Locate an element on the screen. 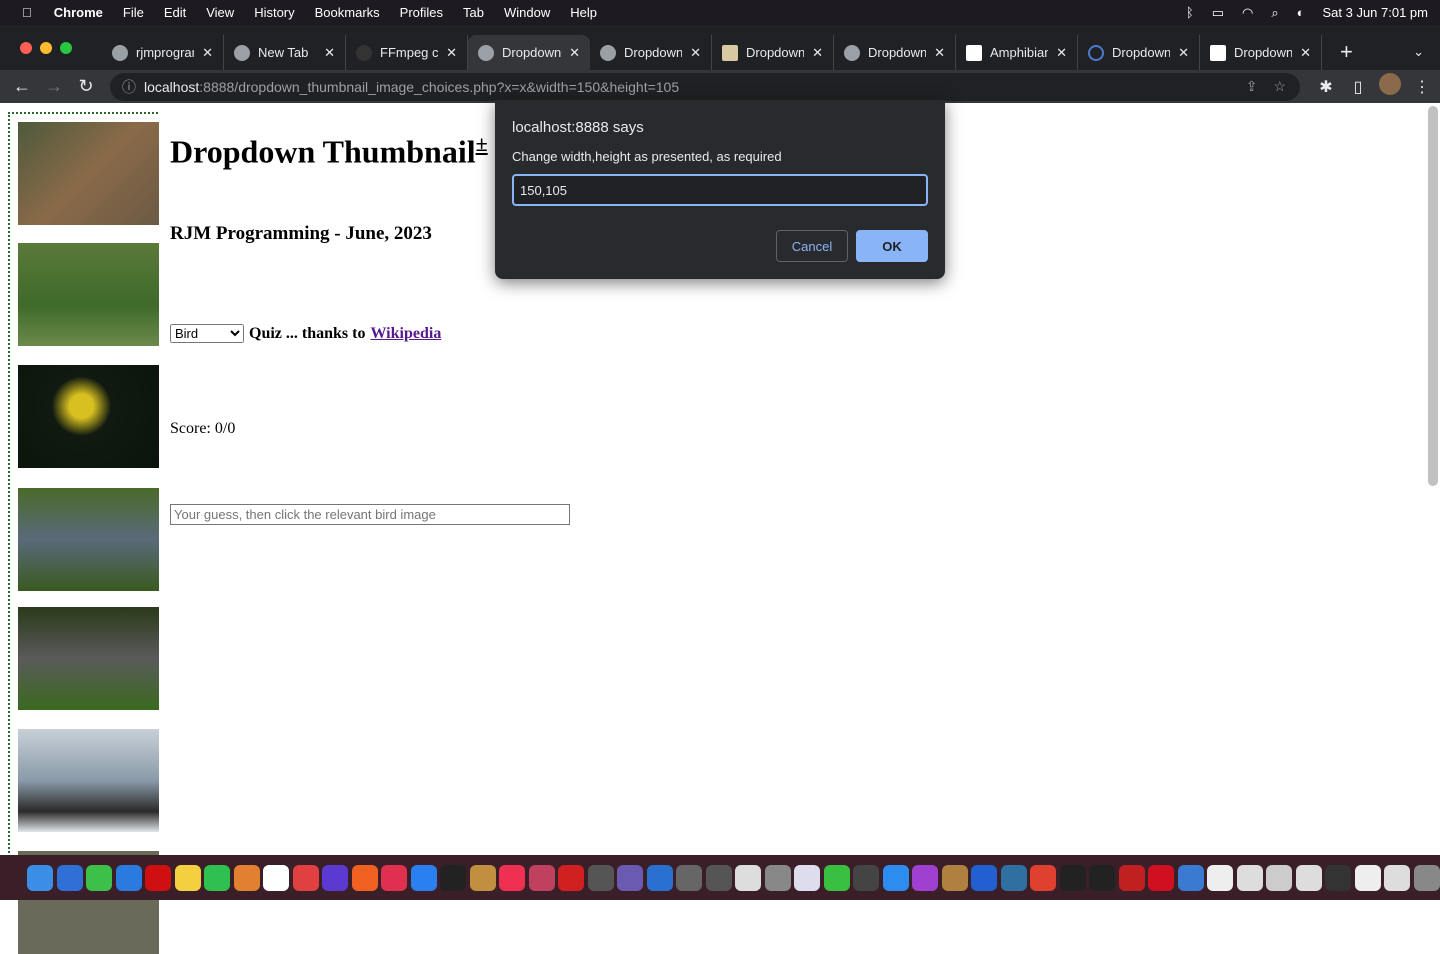 The height and width of the screenshot is (954, 1440). side-panel-icon: ▯ is located at coordinates (1358, 87).